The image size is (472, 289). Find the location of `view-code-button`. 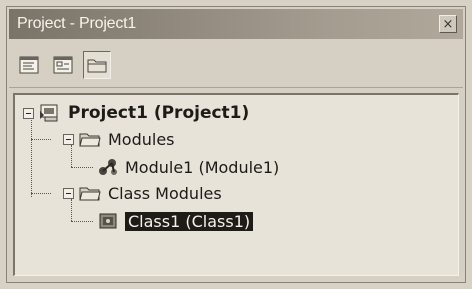

view-code-button is located at coordinates (29, 65).